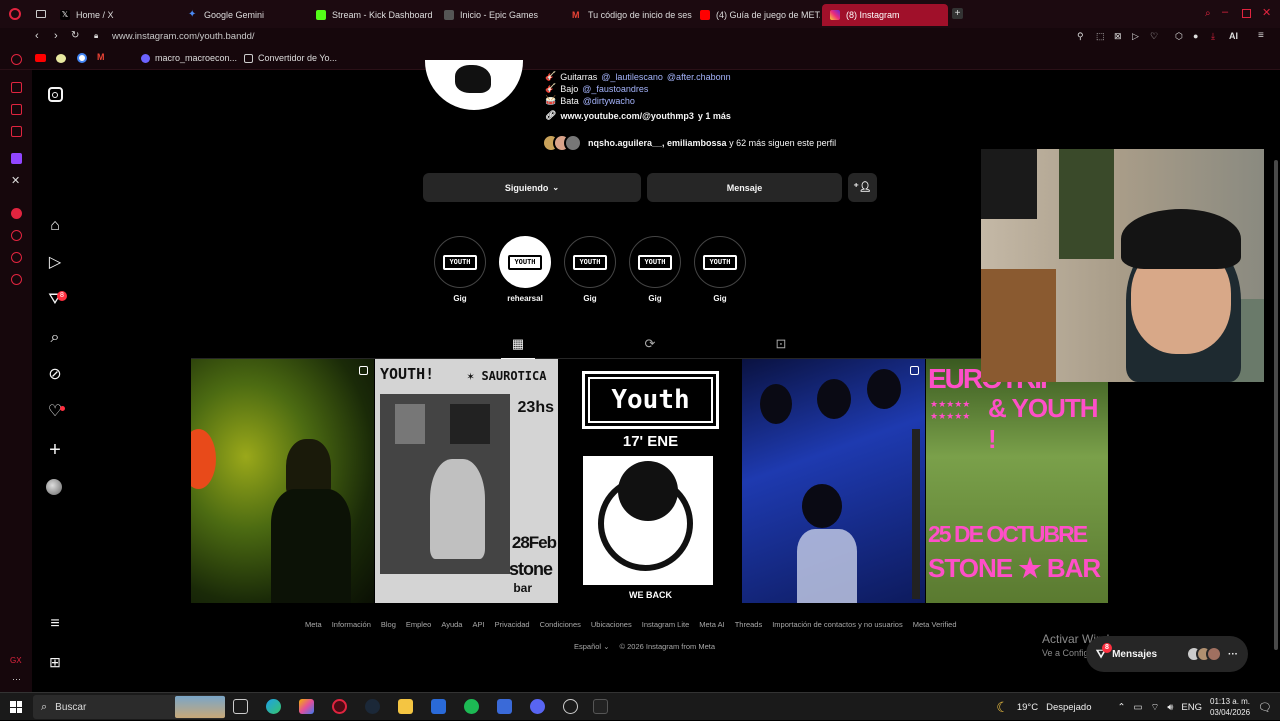 This screenshot has width=1280, height=721. What do you see at coordinates (388, 624) in the screenshot?
I see `footer-link: Blog` at bounding box center [388, 624].